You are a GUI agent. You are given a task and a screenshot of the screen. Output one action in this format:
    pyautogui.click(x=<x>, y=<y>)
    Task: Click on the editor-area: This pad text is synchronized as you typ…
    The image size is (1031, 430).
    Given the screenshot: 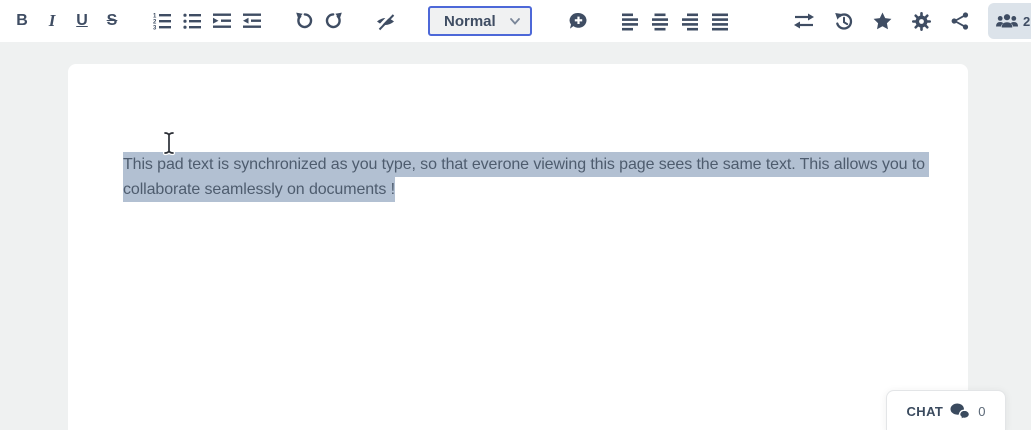 What is the action you would take?
    pyautogui.click(x=526, y=177)
    